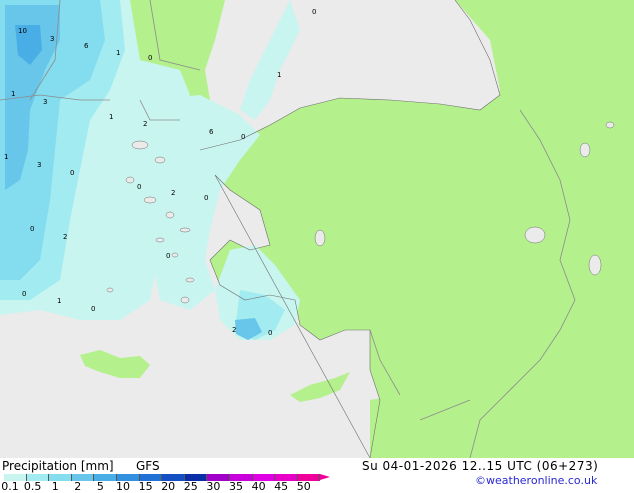 This screenshot has height=493, width=634. What do you see at coordinates (236, 486) in the screenshot?
I see `legend-tick-label: 35` at bounding box center [236, 486].